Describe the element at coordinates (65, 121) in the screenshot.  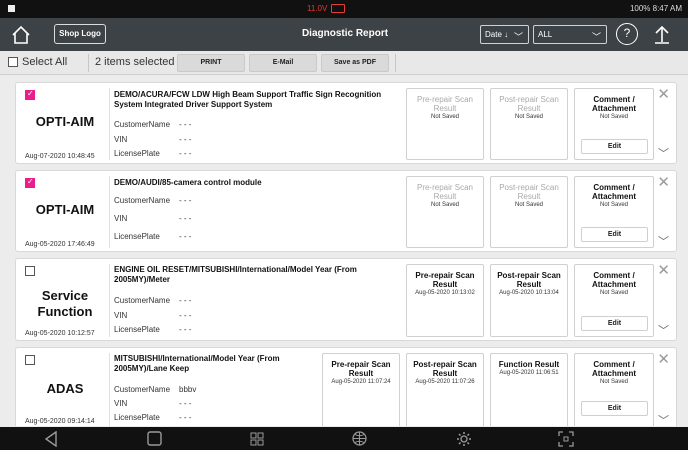
I see `function-name: OPTI-AIM` at that location.